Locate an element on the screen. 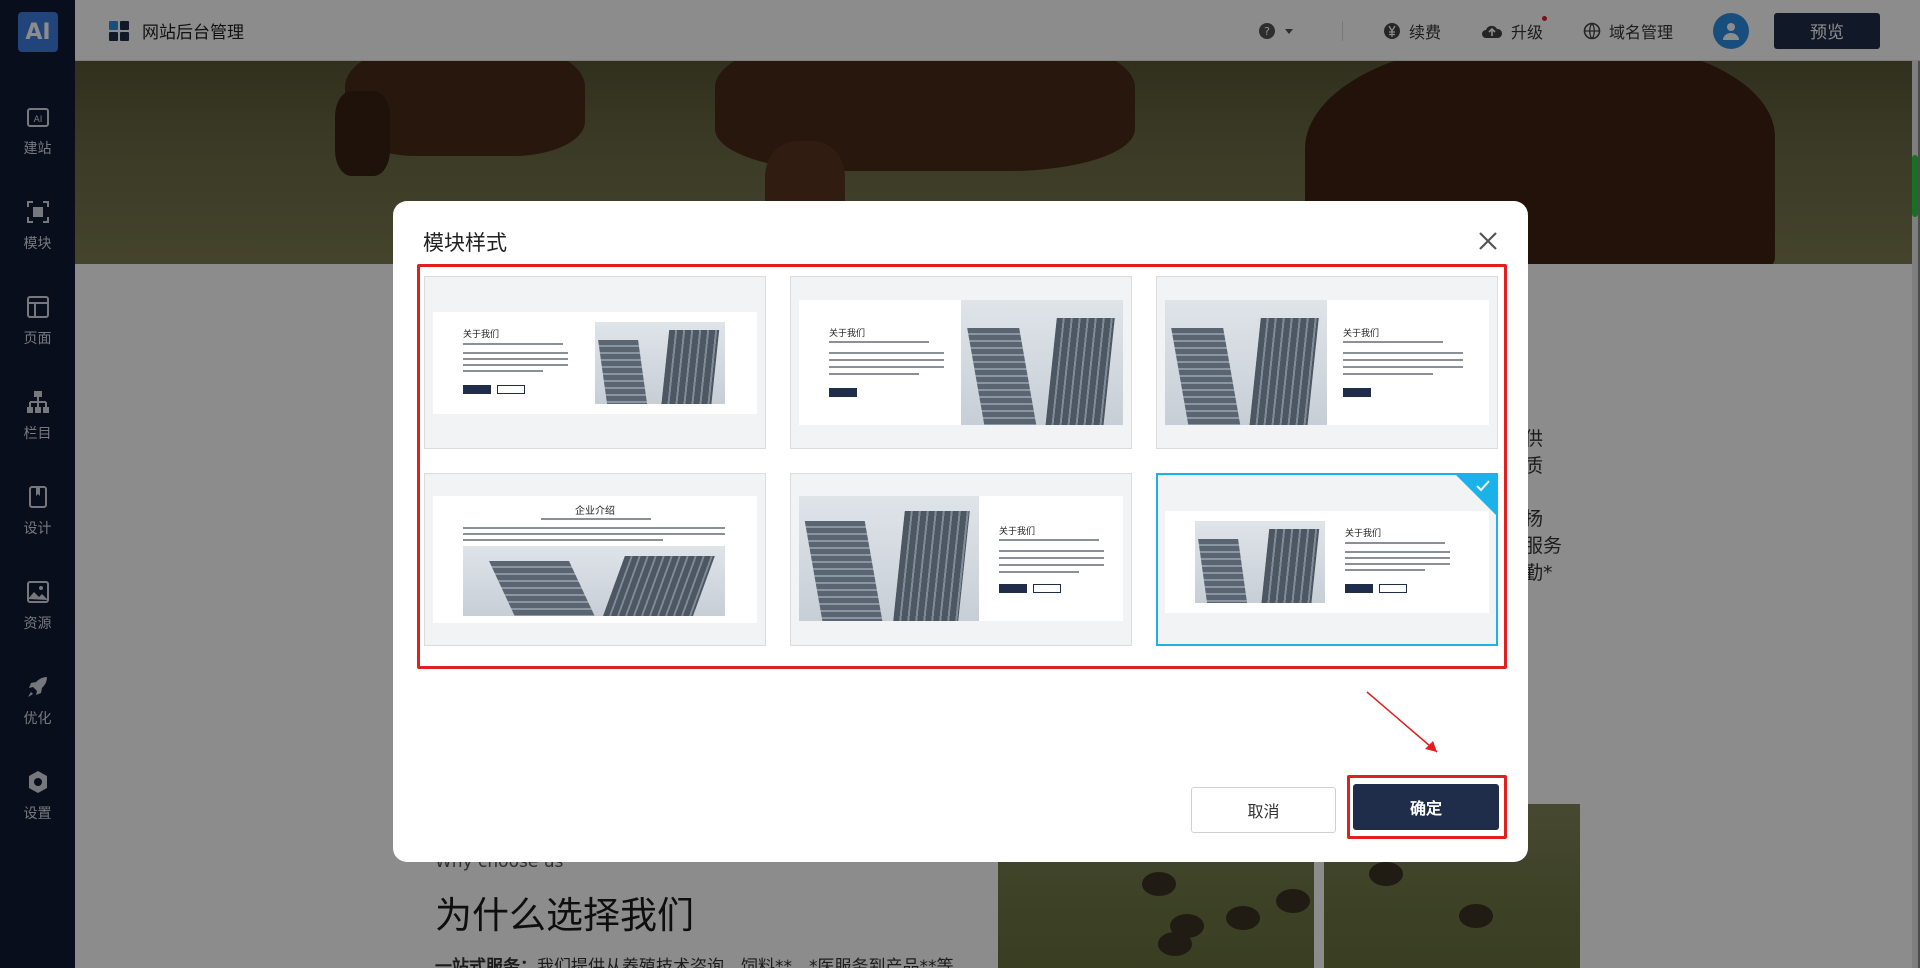 The image size is (1920, 968). style-card-1: 关于我们 is located at coordinates (595, 362).